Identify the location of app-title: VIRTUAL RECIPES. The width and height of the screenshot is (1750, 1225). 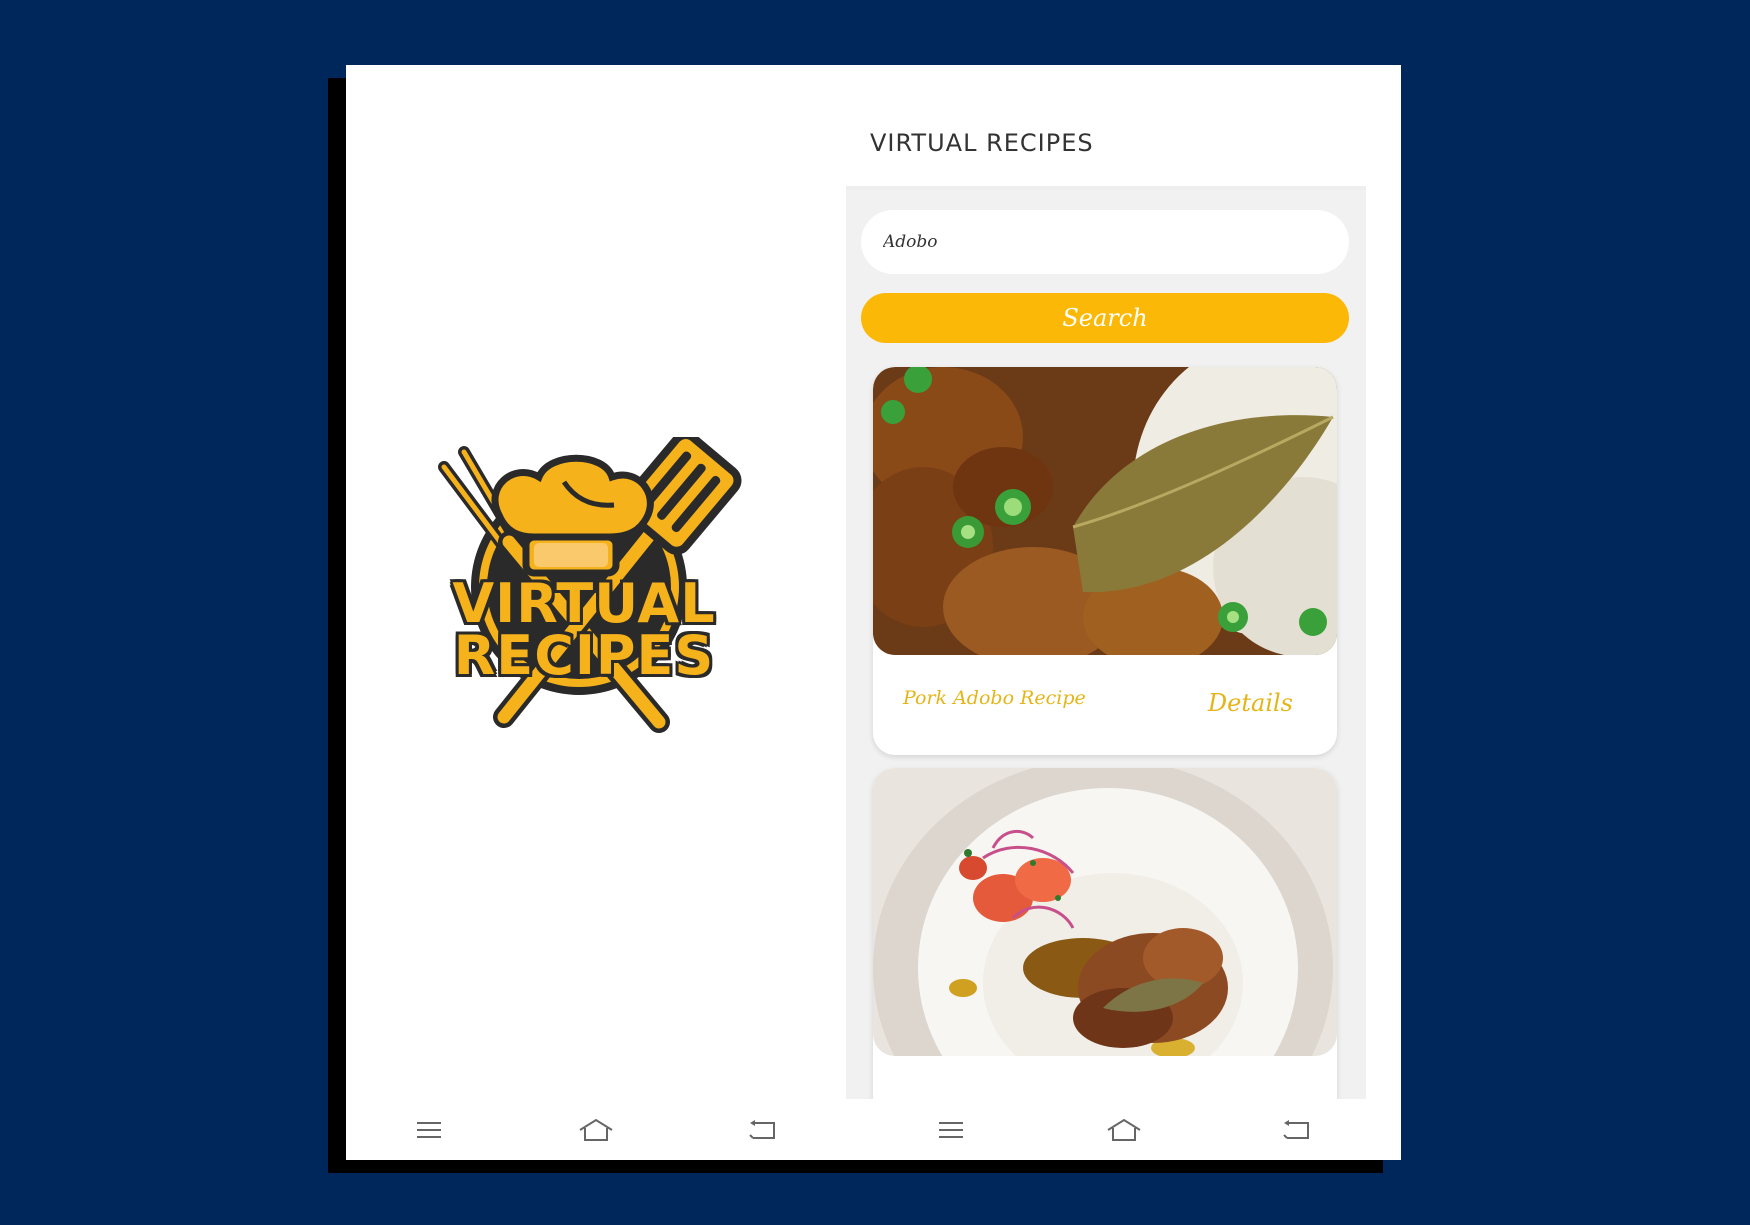
(982, 143).